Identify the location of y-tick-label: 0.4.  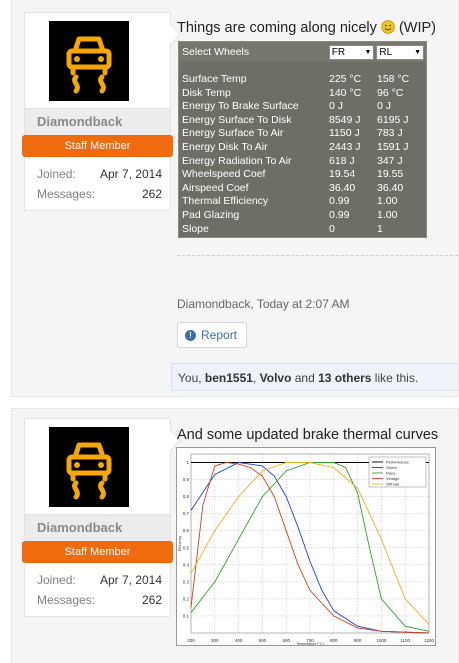
(186, 564).